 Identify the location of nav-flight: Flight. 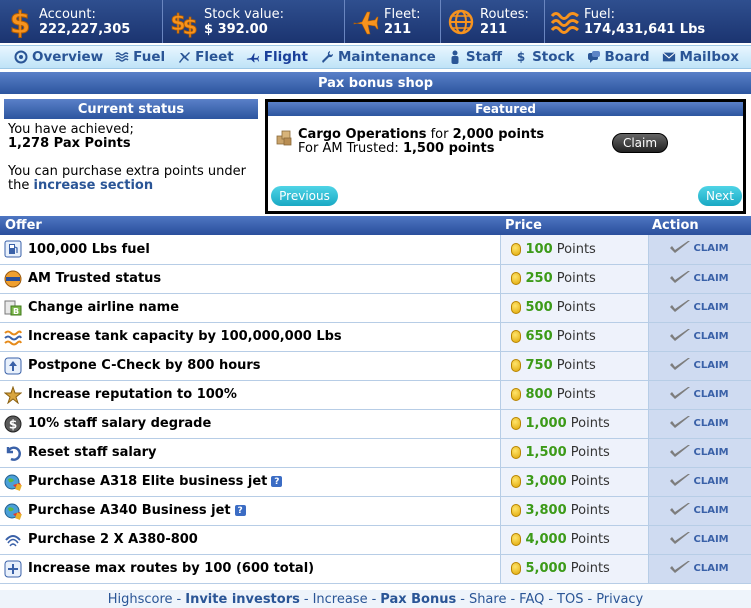
(277, 57).